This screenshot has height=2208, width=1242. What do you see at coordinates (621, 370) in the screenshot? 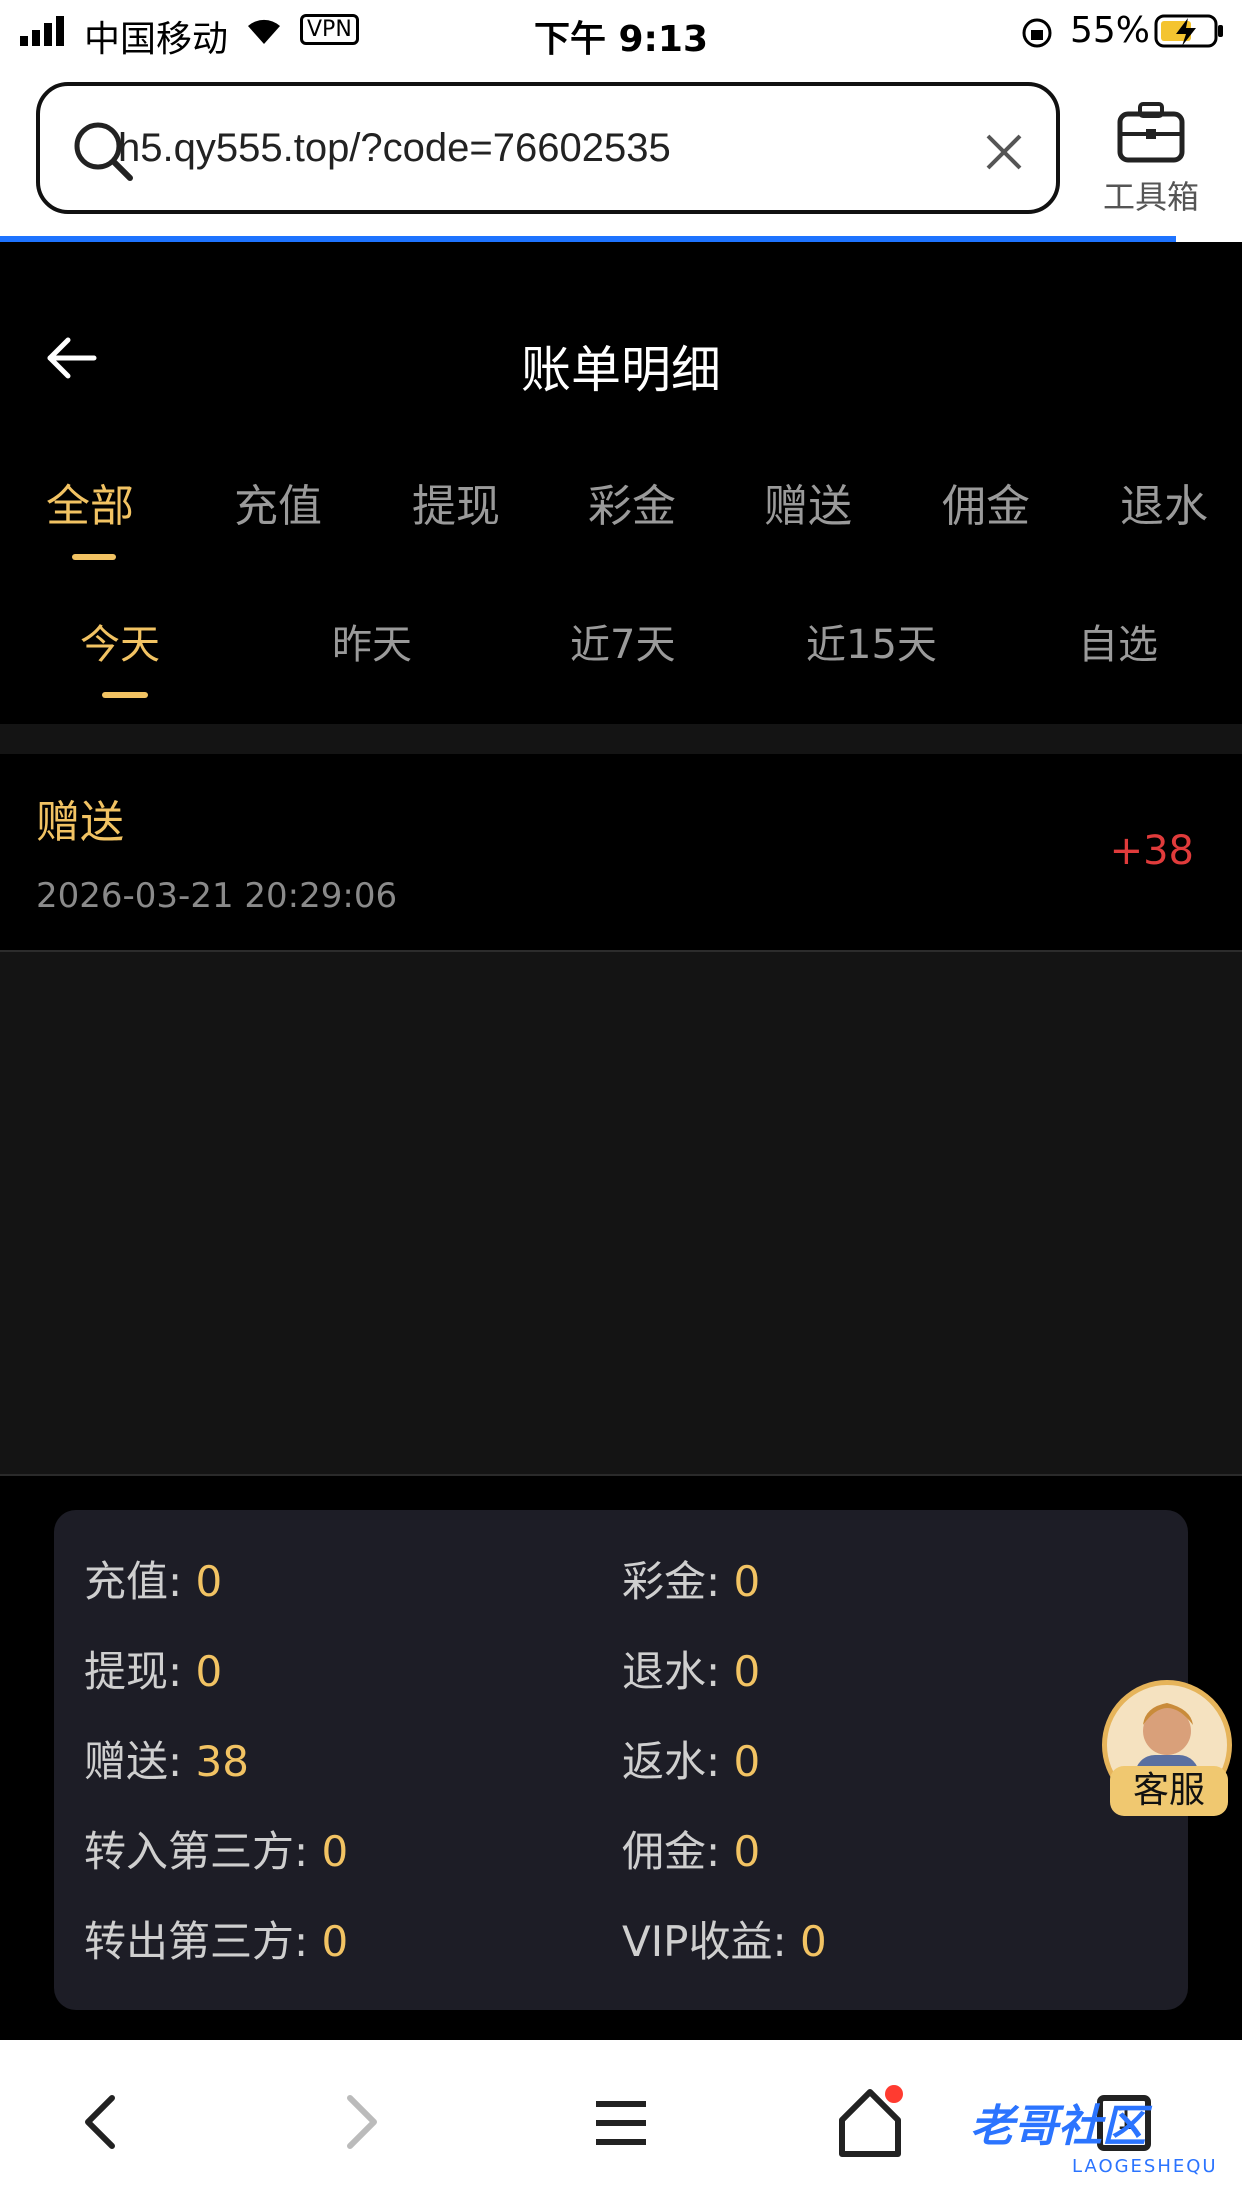
I see `page-title: 账单明细` at bounding box center [621, 370].